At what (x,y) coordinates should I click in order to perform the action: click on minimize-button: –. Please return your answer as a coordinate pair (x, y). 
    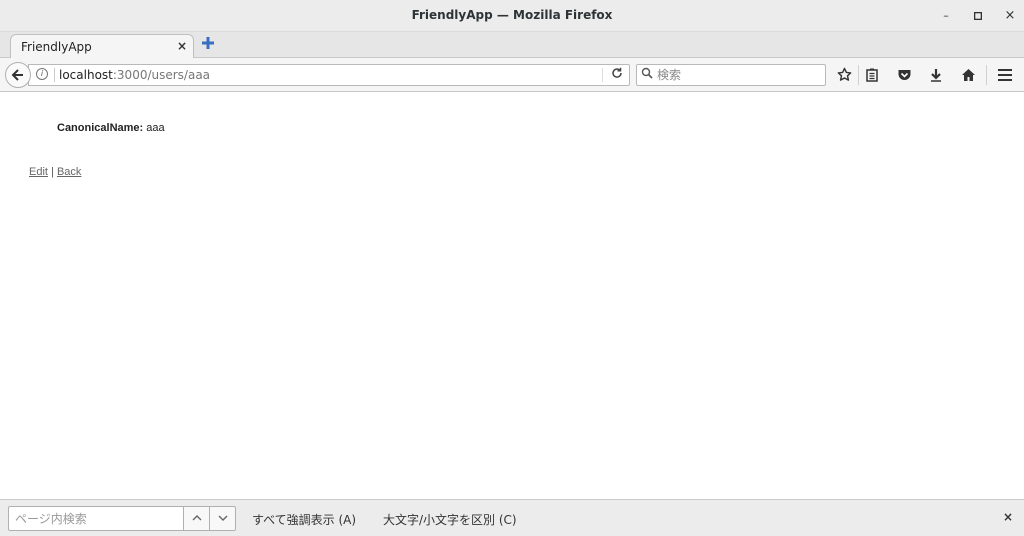
    Looking at the image, I should click on (946, 16).